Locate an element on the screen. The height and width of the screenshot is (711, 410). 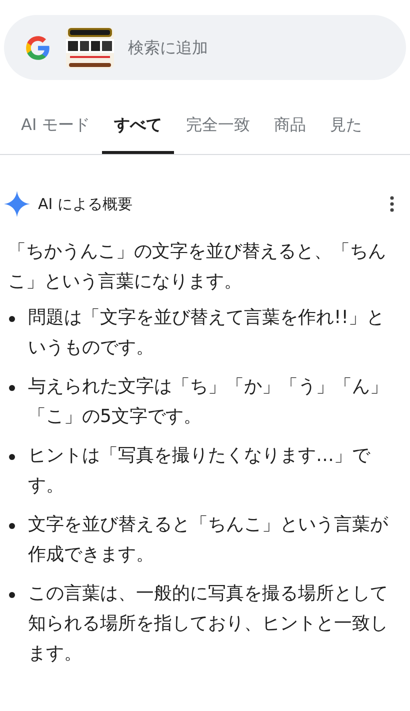
search-field: 検索に追加 is located at coordinates (228, 47).